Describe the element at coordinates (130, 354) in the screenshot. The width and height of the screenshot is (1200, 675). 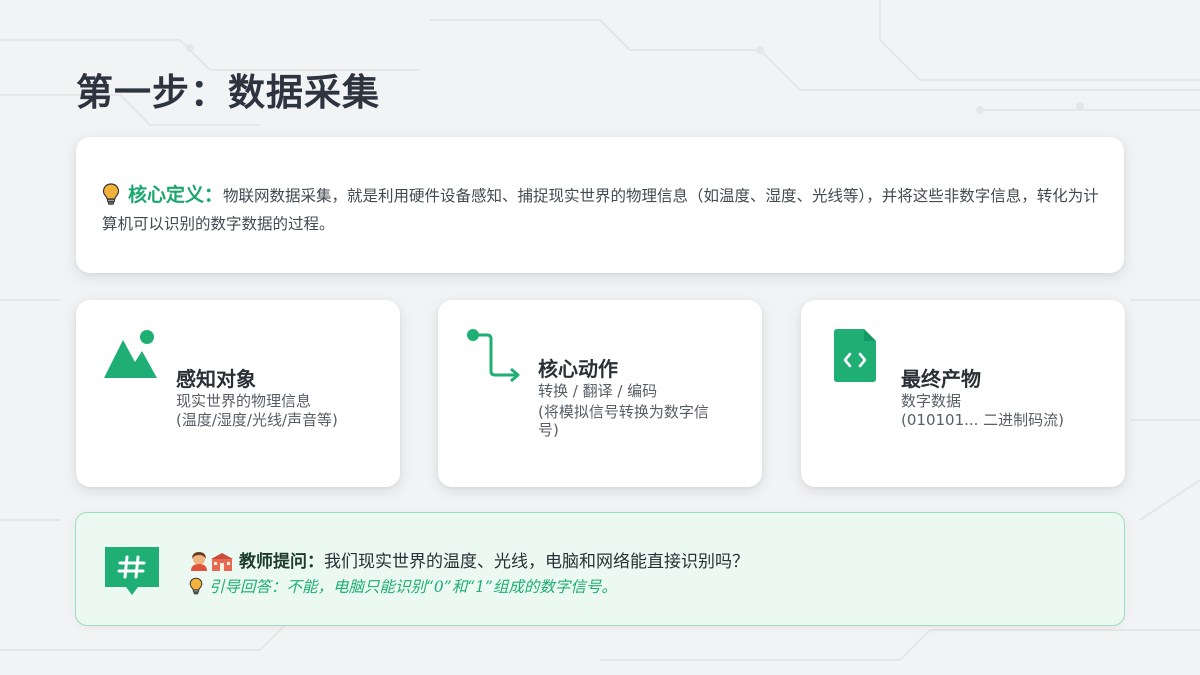
I see `mountain-image-icon` at that location.